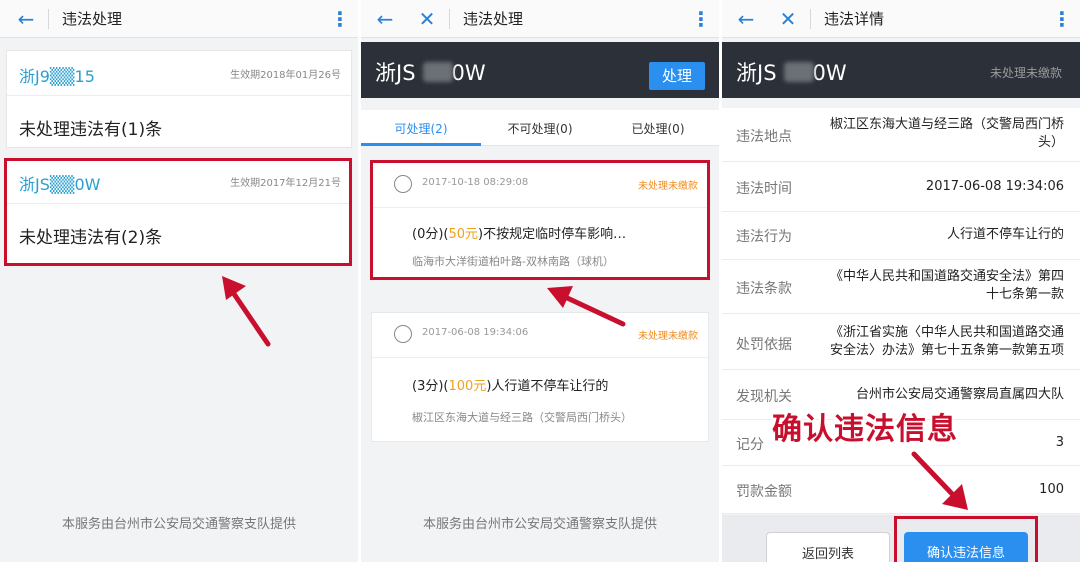 The height and width of the screenshot is (562, 1080). I want to click on detail-label: 违法时间, so click(764, 189).